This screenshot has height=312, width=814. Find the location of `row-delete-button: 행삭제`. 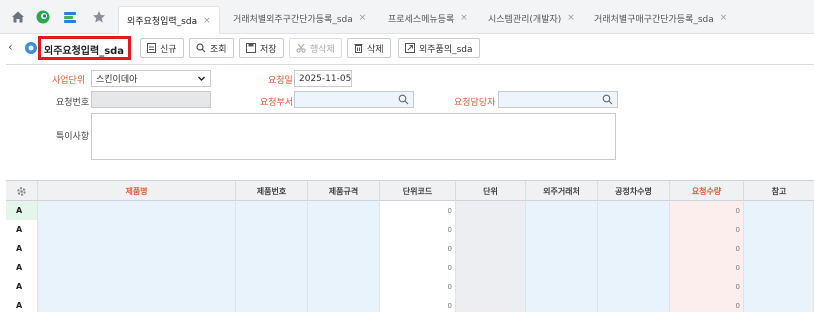

row-delete-button: 행삭제 is located at coordinates (315, 48).